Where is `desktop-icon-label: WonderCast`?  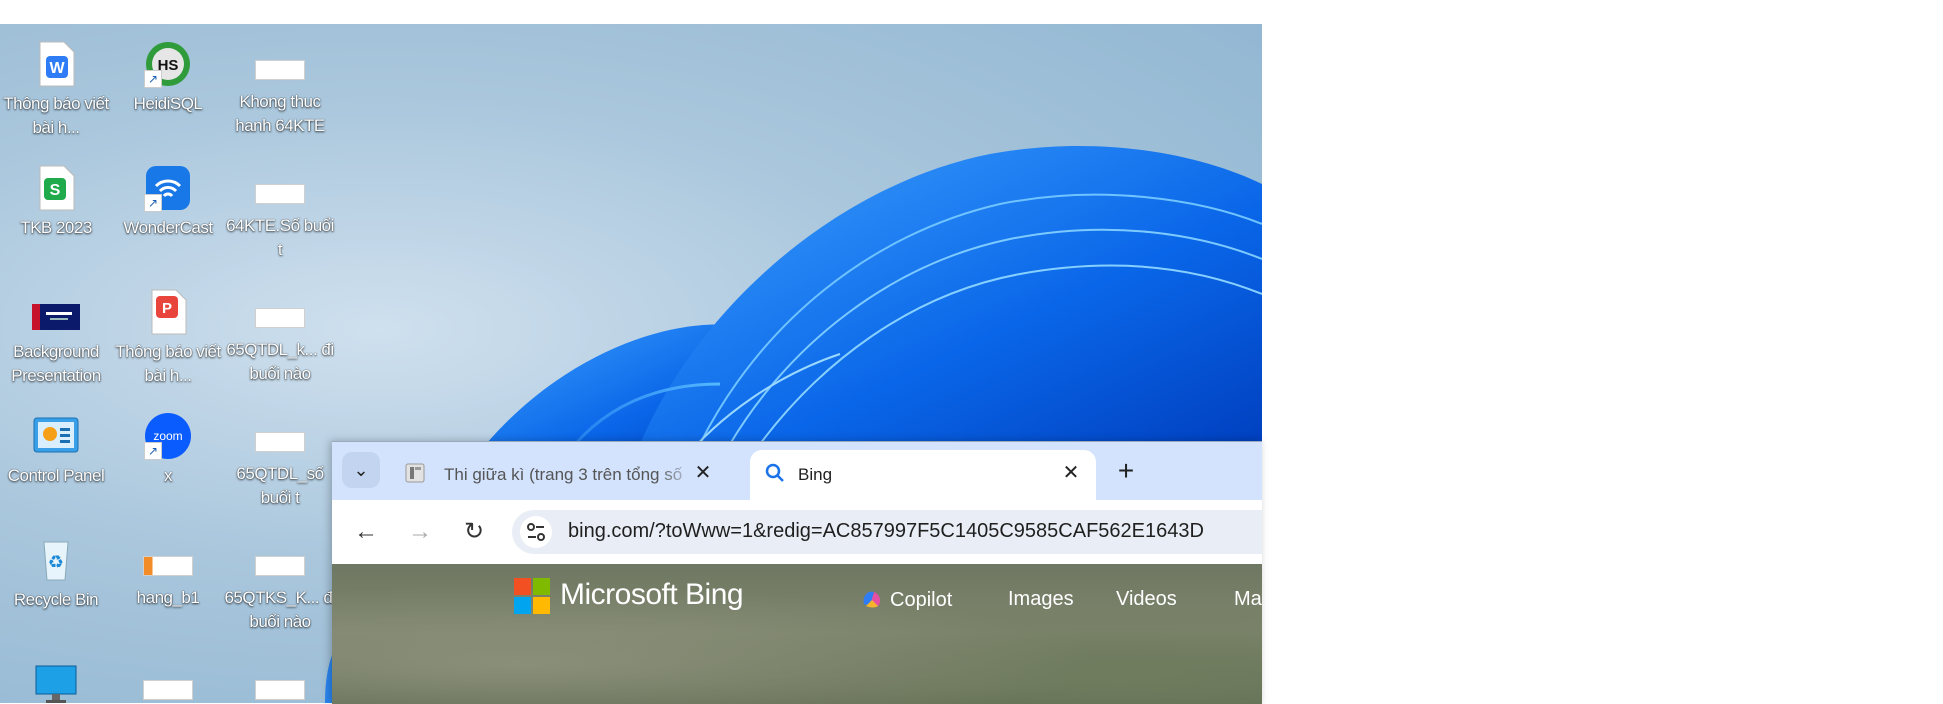
desktop-icon-label: WonderCast is located at coordinates (168, 227).